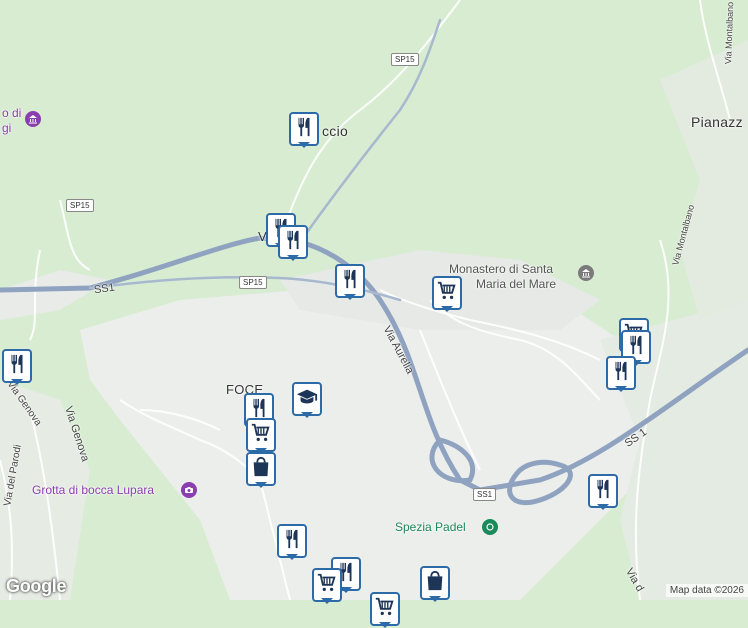 This screenshot has width=748, height=628. Describe the element at coordinates (490, 527) in the screenshot. I see `sports-icon` at that location.